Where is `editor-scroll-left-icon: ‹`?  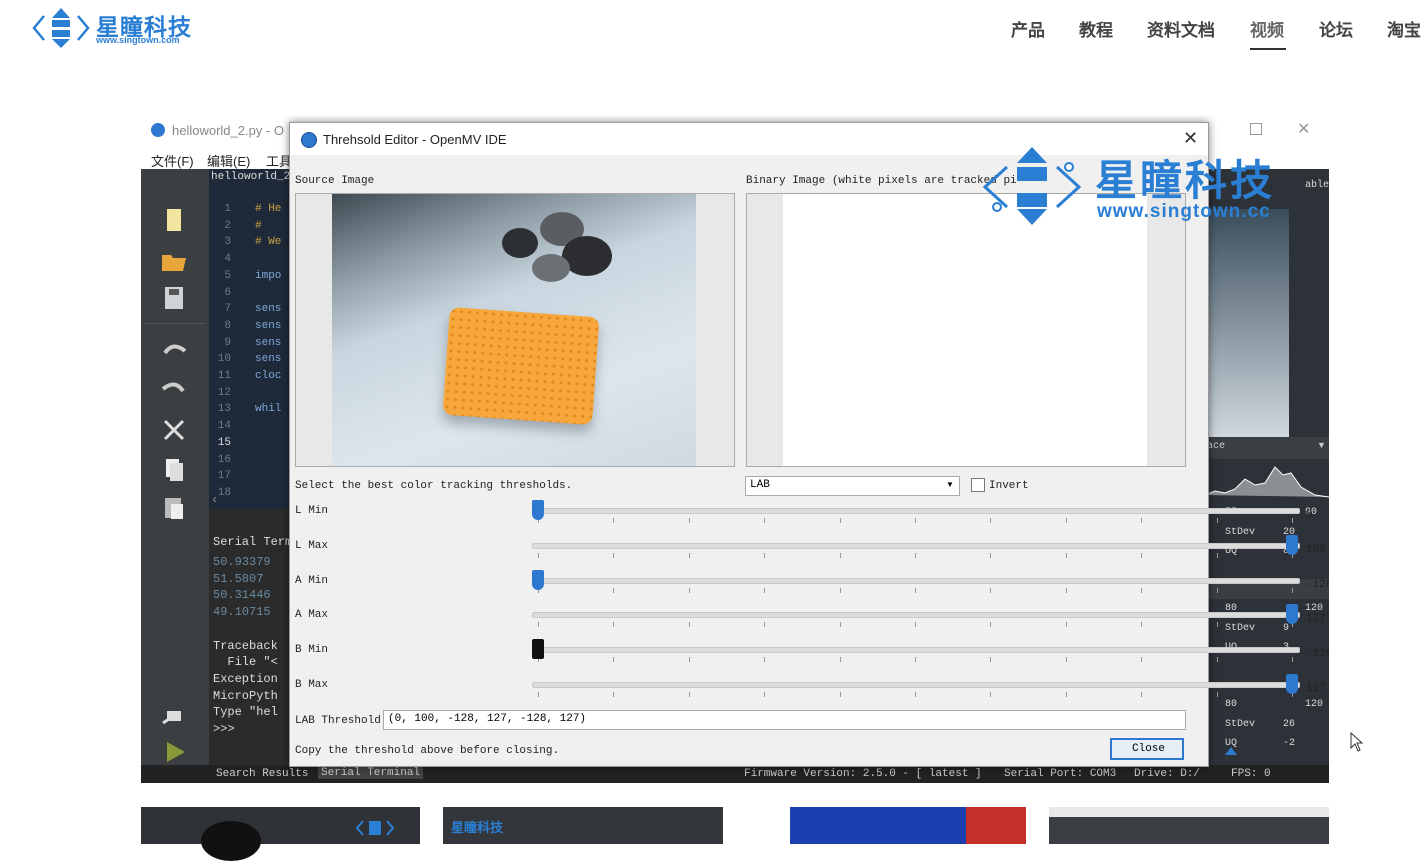
editor-scroll-left-icon: ‹ is located at coordinates (214, 500).